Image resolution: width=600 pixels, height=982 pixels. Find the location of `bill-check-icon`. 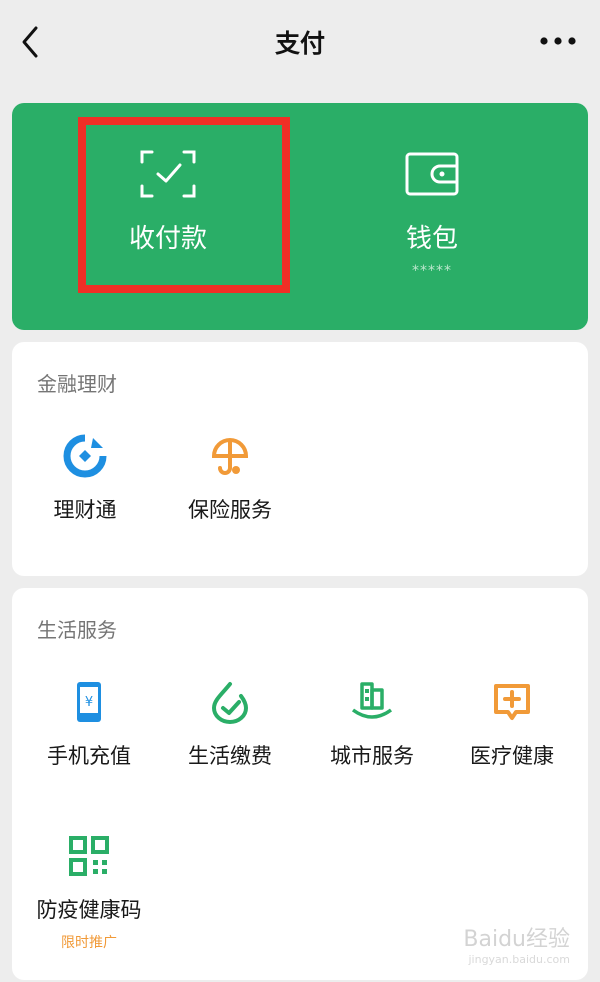

bill-check-icon is located at coordinates (230, 703).